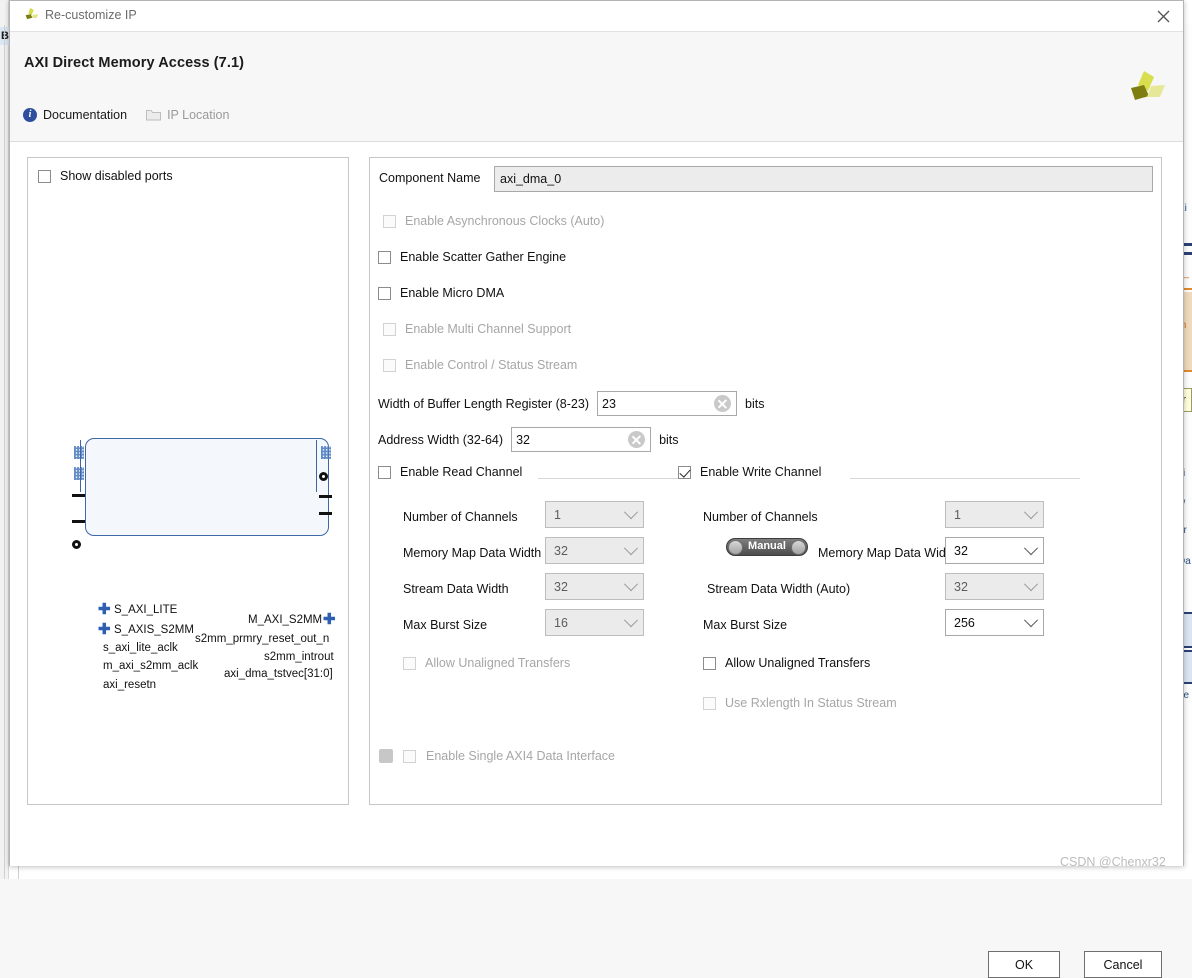 The width and height of the screenshot is (1192, 978). Describe the element at coordinates (523, 439) in the screenshot. I see `address-width-value: 32` at that location.